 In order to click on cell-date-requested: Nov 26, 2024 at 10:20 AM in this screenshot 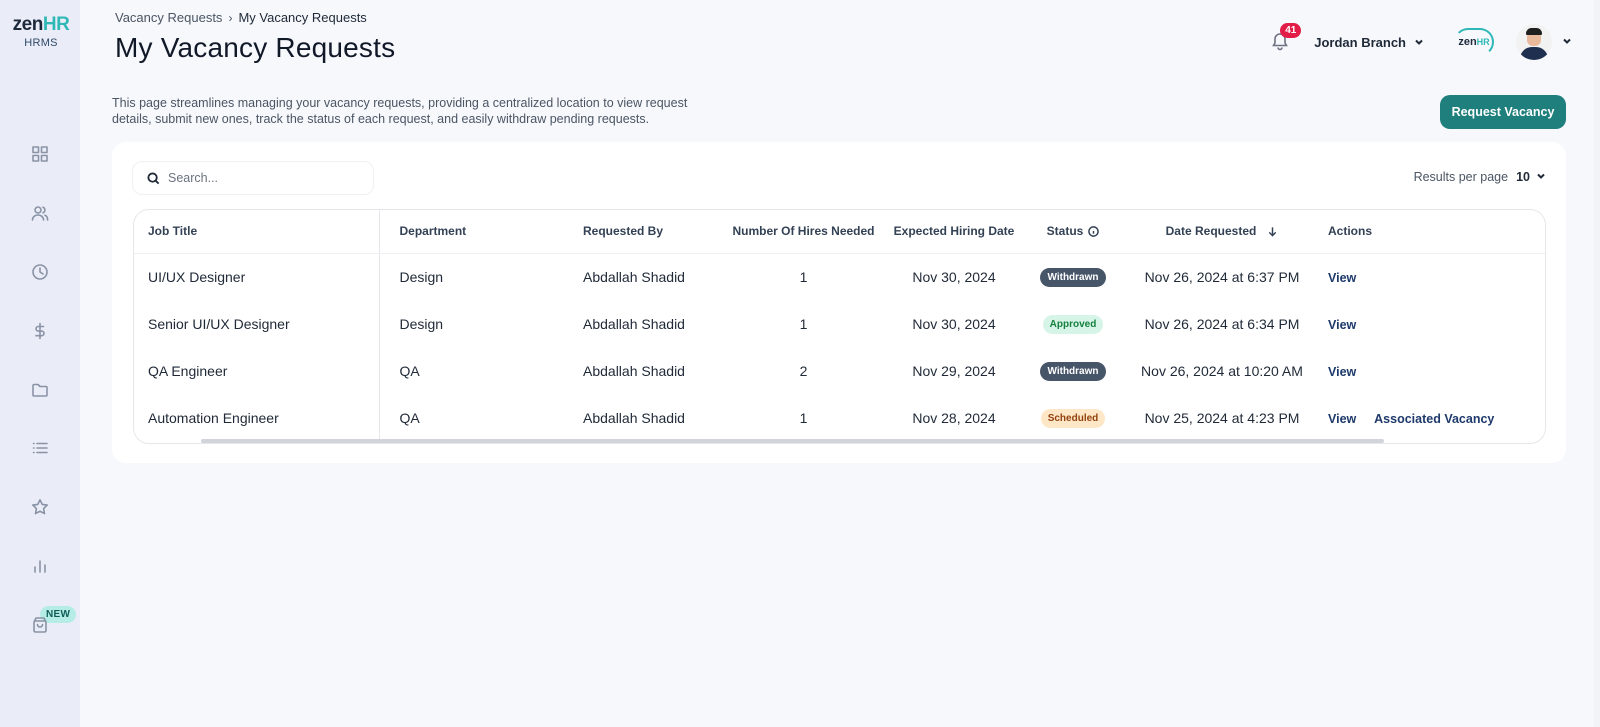, I will do `click(1222, 370)`.